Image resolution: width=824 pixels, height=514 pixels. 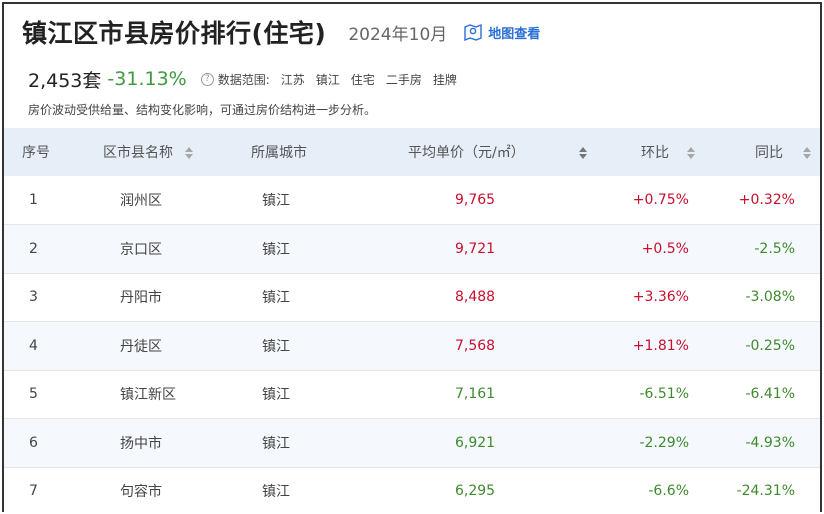 What do you see at coordinates (475, 297) in the screenshot?
I see `row-price: 8,488` at bounding box center [475, 297].